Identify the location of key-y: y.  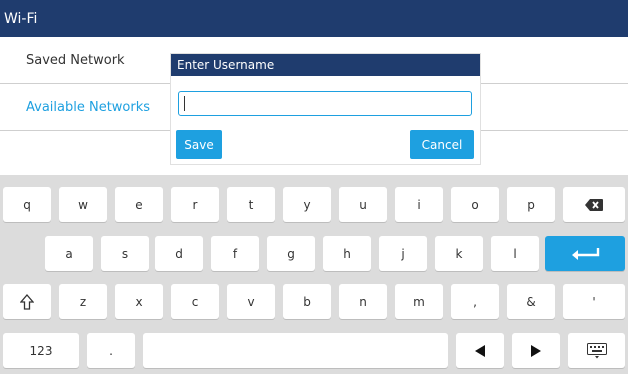
(307, 204).